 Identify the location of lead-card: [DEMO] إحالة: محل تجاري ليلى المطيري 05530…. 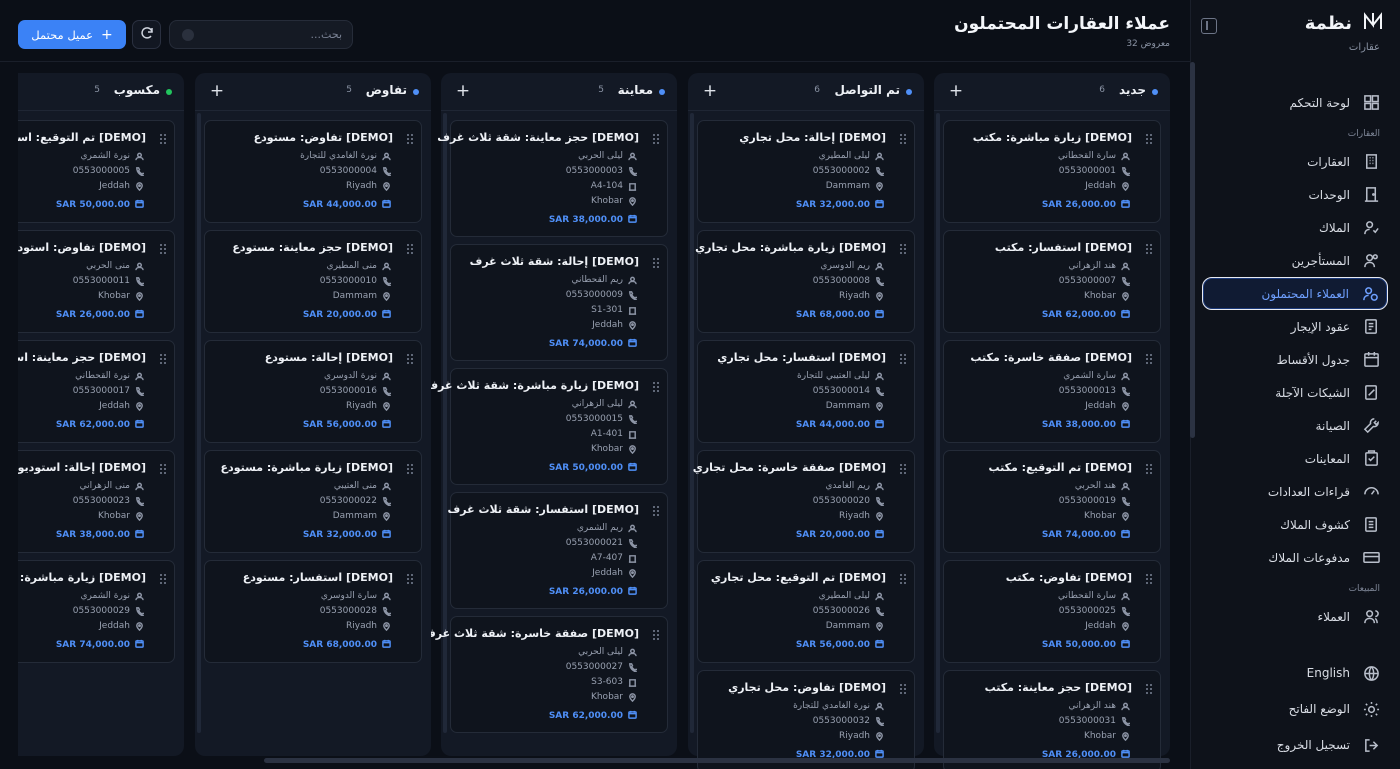
(806, 171).